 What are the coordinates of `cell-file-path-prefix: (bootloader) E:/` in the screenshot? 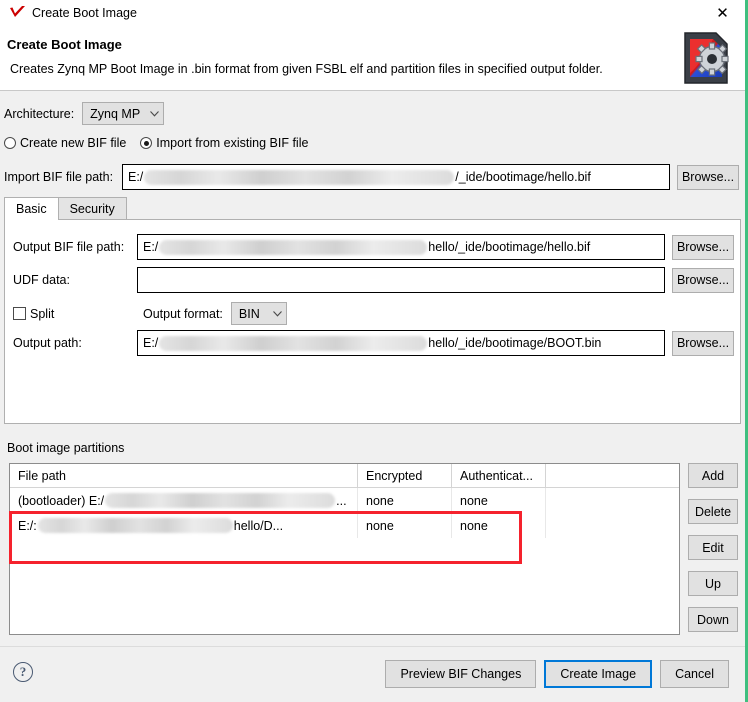 It's located at (61, 500).